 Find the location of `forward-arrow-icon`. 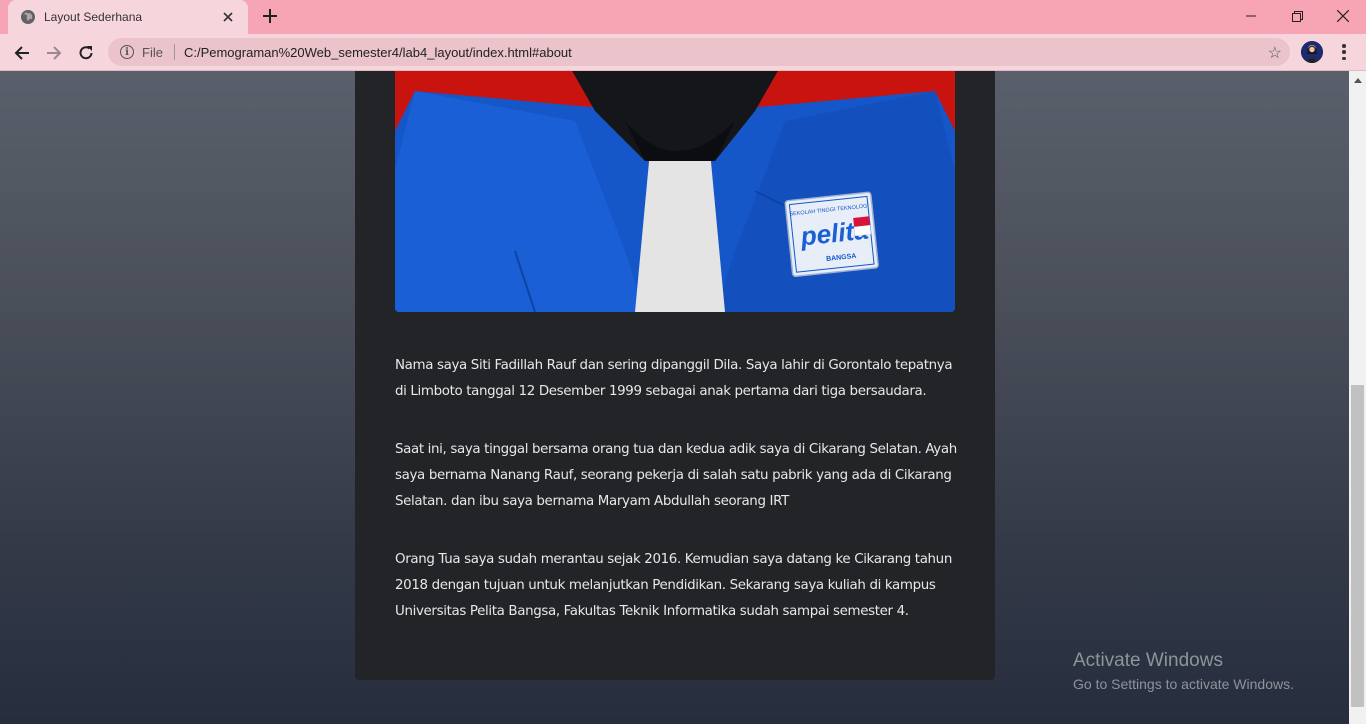

forward-arrow-icon is located at coordinates (54, 53).